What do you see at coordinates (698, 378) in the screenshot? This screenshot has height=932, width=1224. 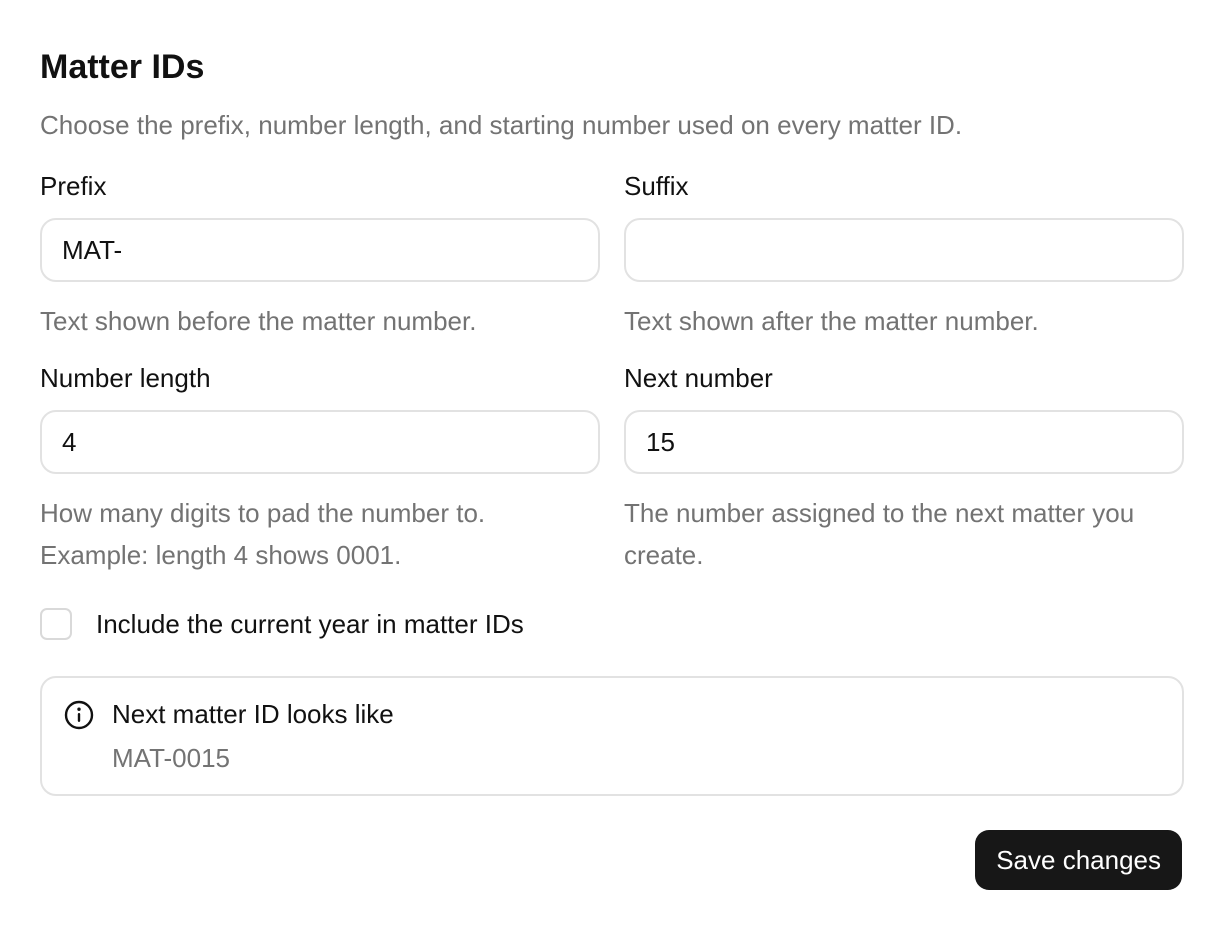 I see `next-number-label: Next number` at bounding box center [698, 378].